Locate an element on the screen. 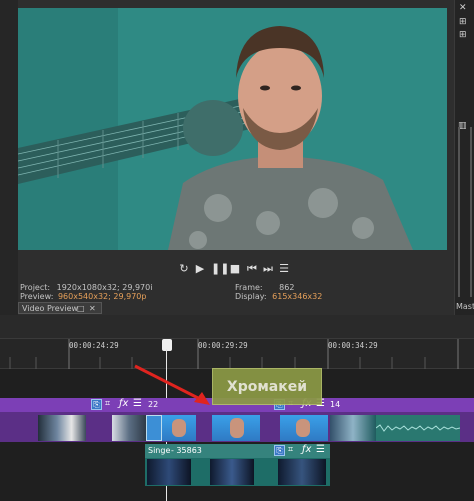 This screenshot has height=501, width=474. project-label: Project: is located at coordinates (35, 287).